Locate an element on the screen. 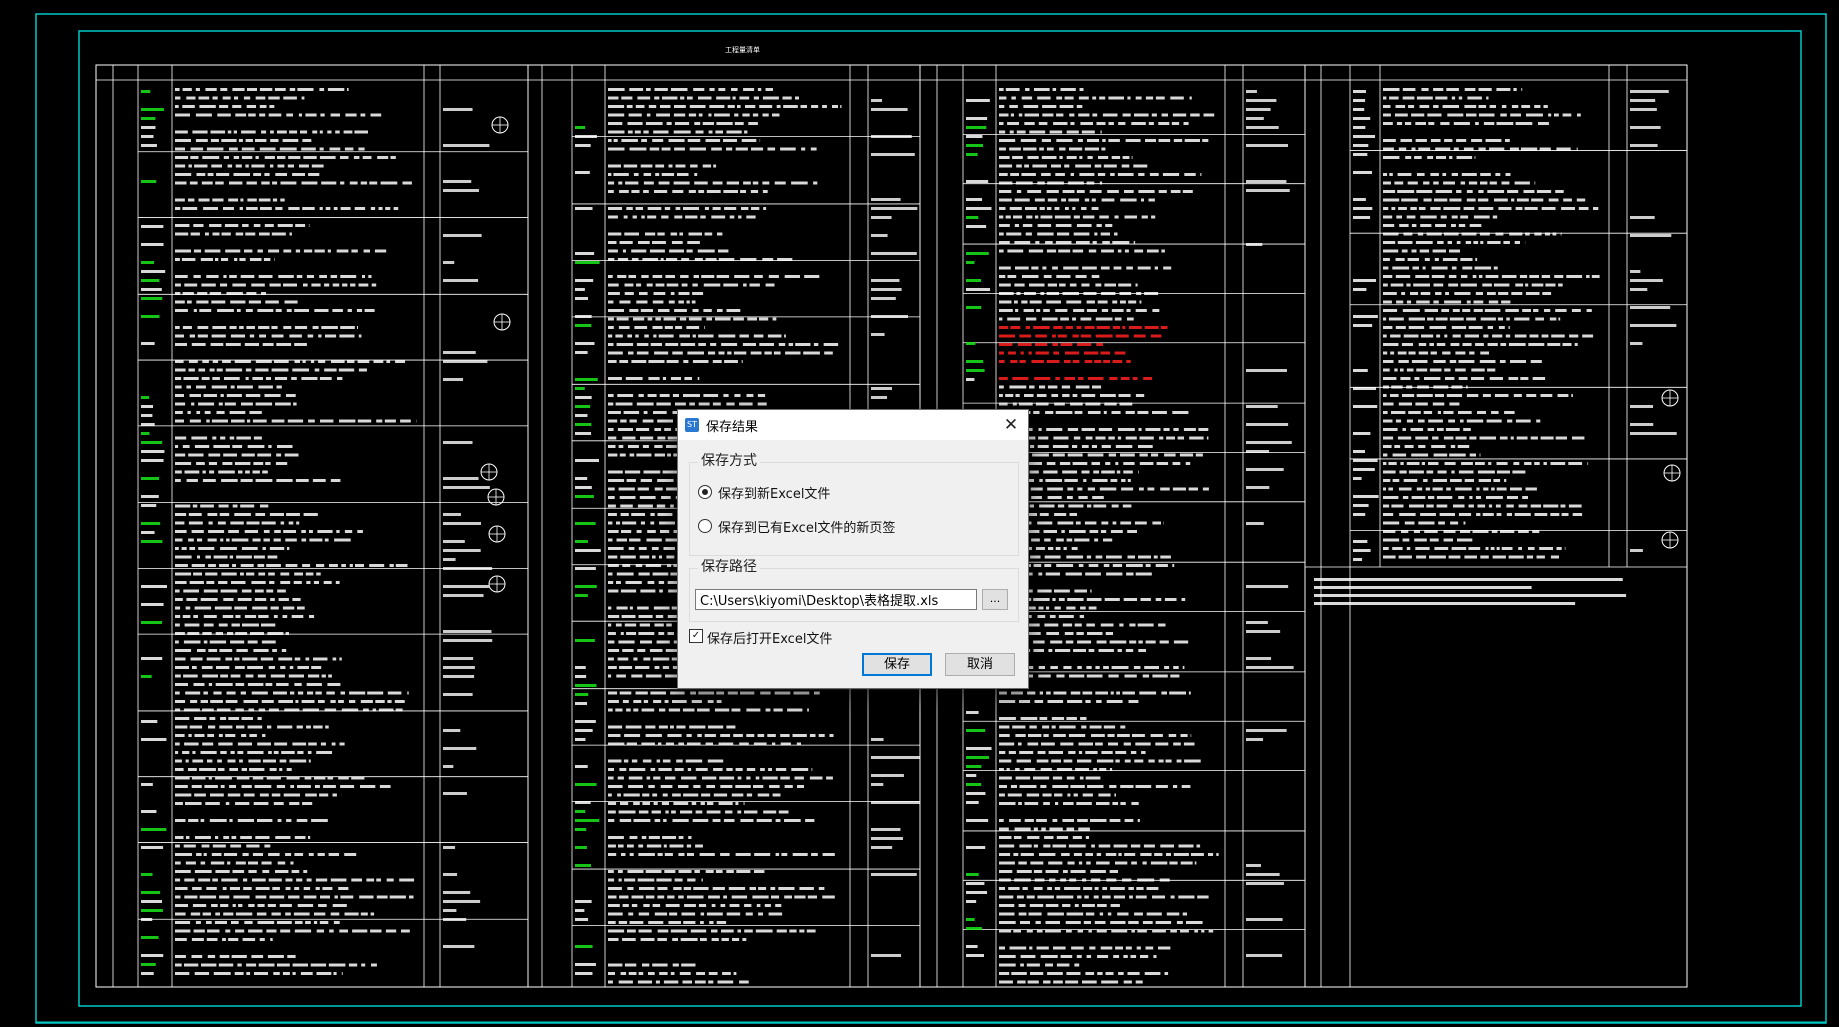 This screenshot has height=1027, width=1839. open-after-save-checkbox: ✓ is located at coordinates (696, 636).